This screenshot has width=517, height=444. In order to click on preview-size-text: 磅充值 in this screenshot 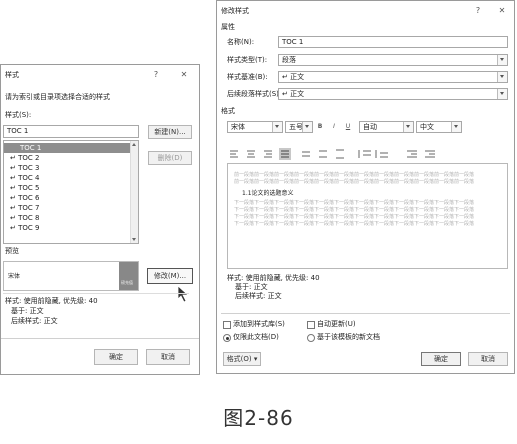, I will do `click(127, 282)`.